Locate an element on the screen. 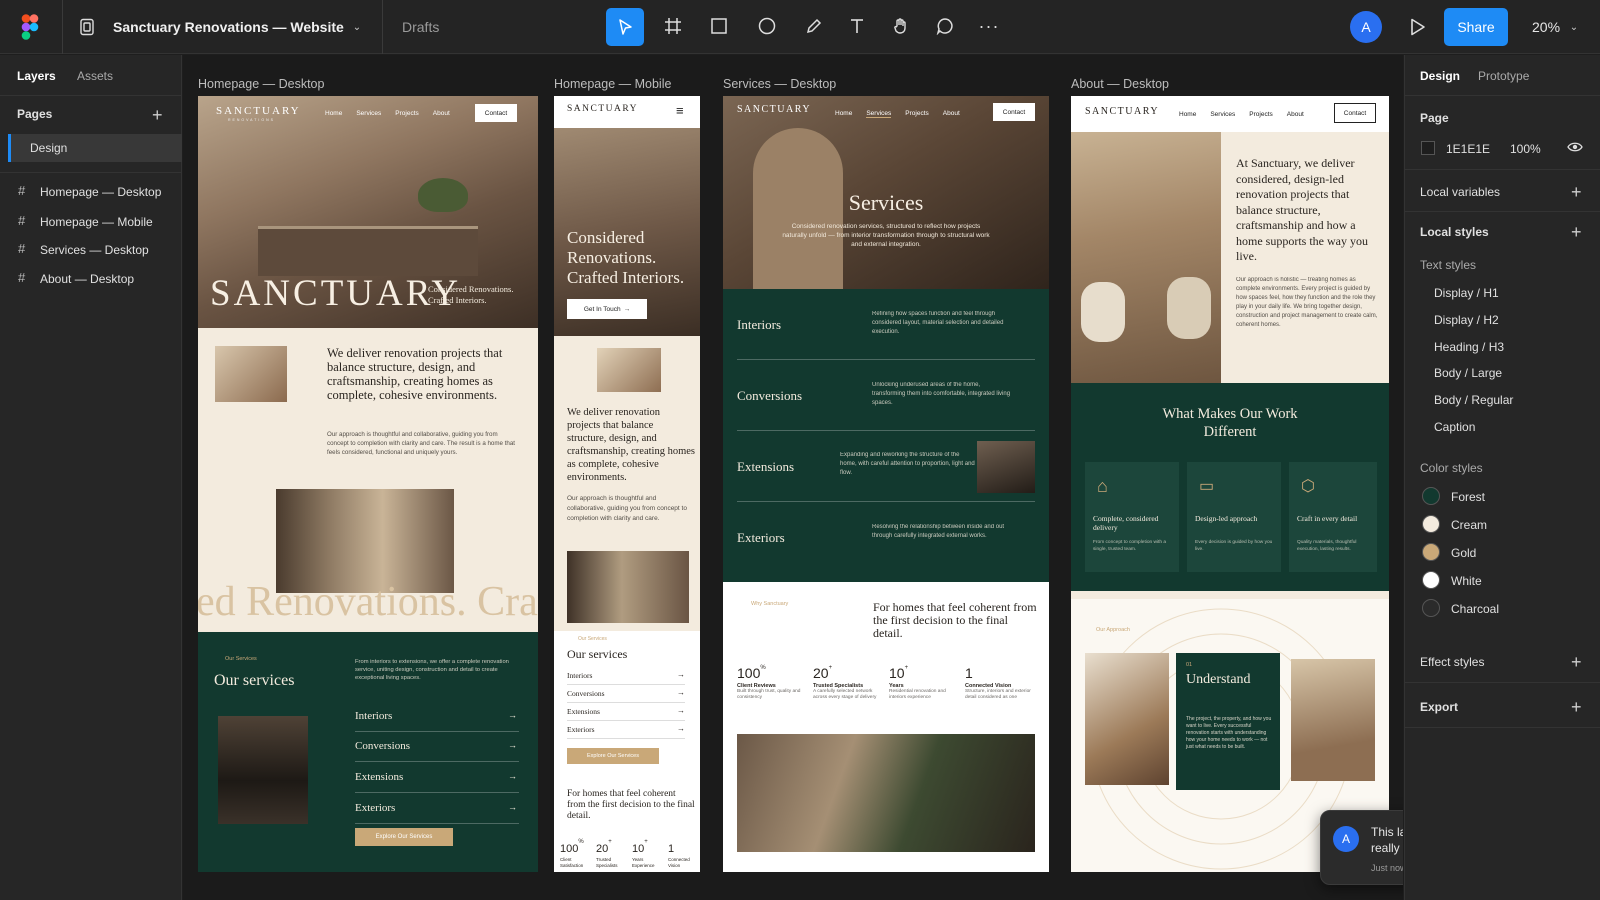  hand-tool-icon is located at coordinates (901, 26).